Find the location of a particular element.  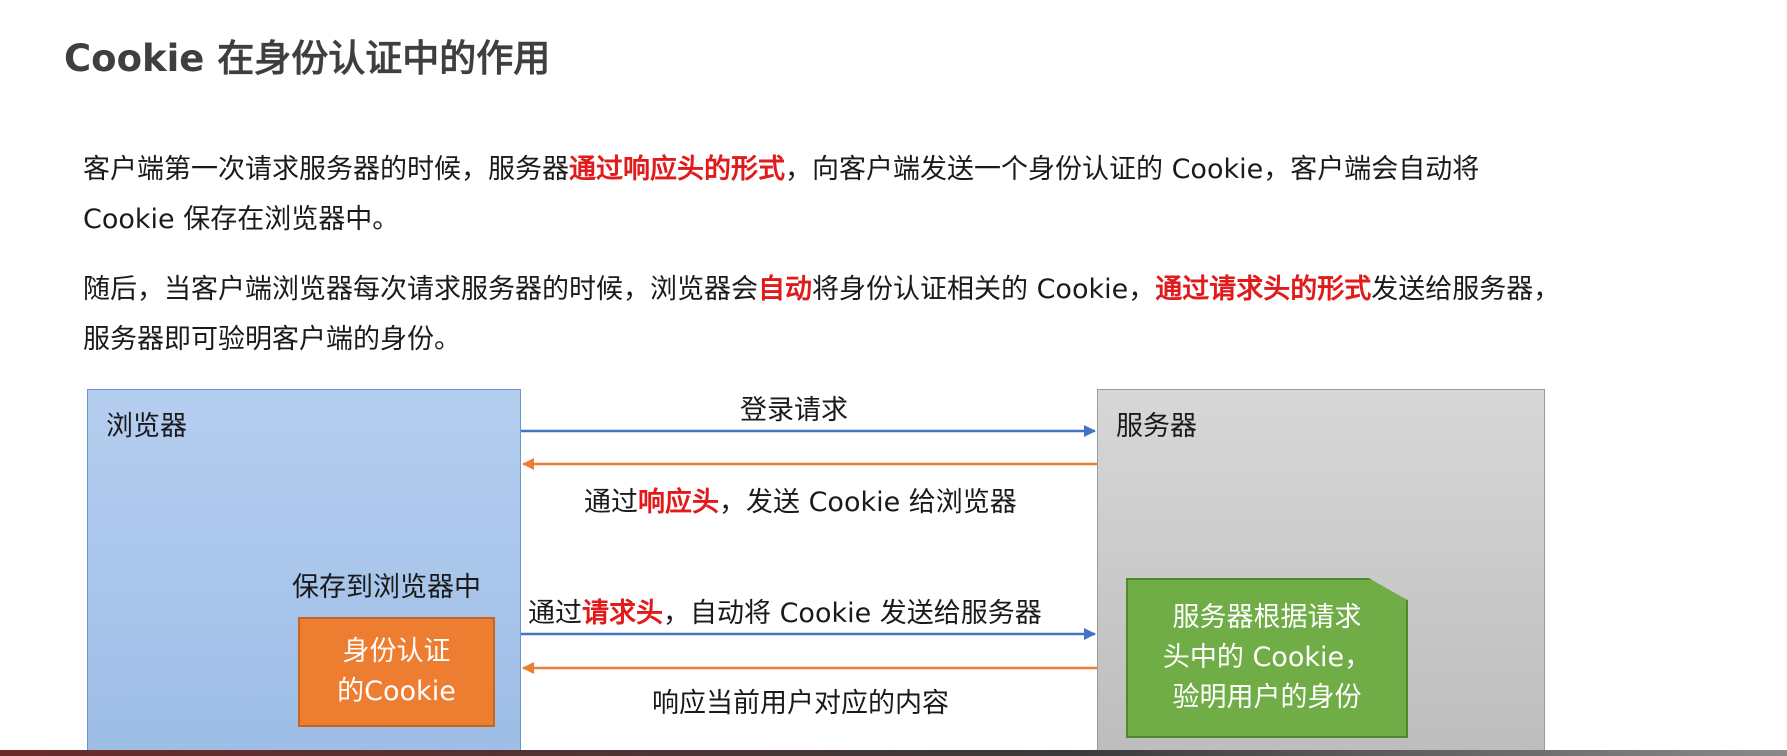

request-cookie-label: 通过请求头，自动将 Cookie 发送给服务器 is located at coordinates (785, 610).